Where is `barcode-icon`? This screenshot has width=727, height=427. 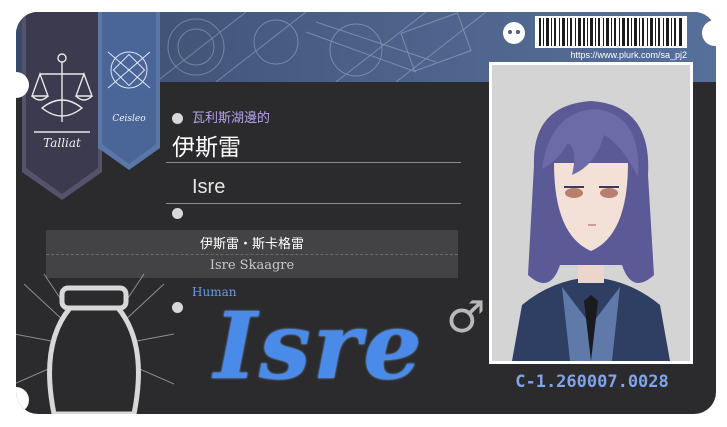 barcode-icon is located at coordinates (611, 32).